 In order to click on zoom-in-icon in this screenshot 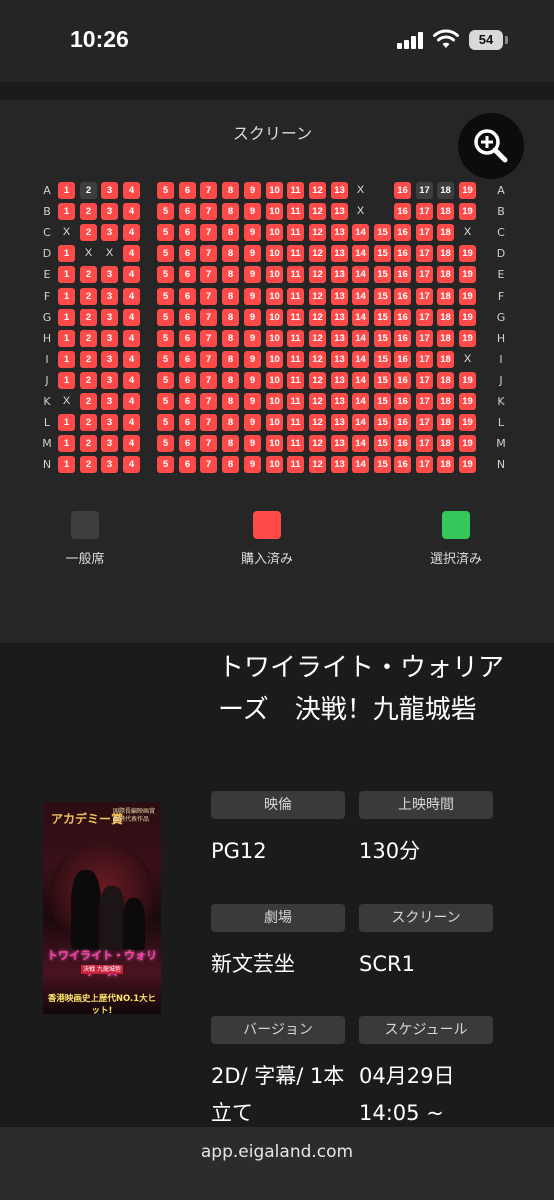, I will do `click(491, 146)`.